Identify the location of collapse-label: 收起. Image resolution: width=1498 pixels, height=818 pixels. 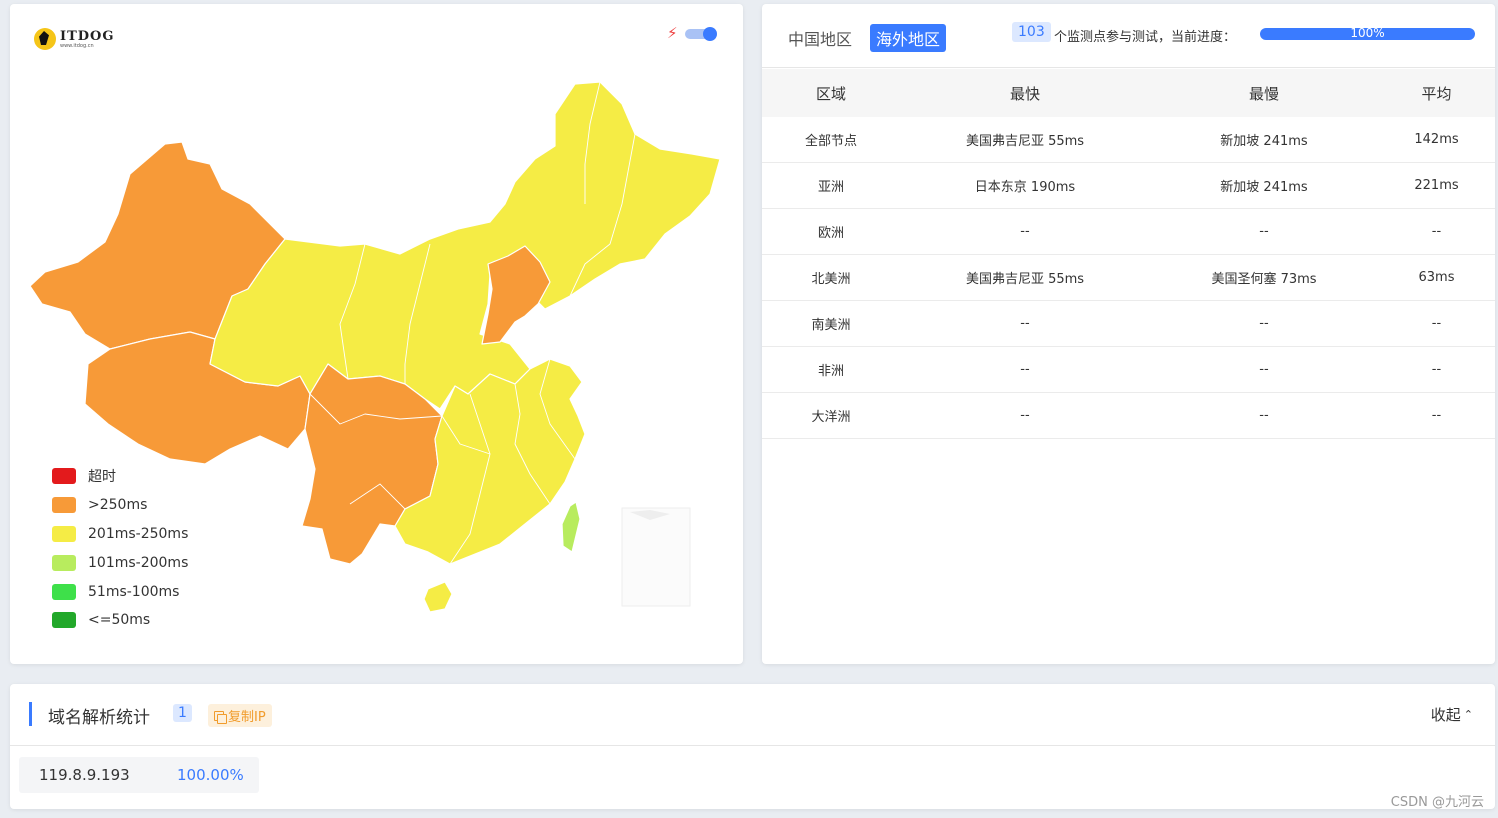
(1445, 715).